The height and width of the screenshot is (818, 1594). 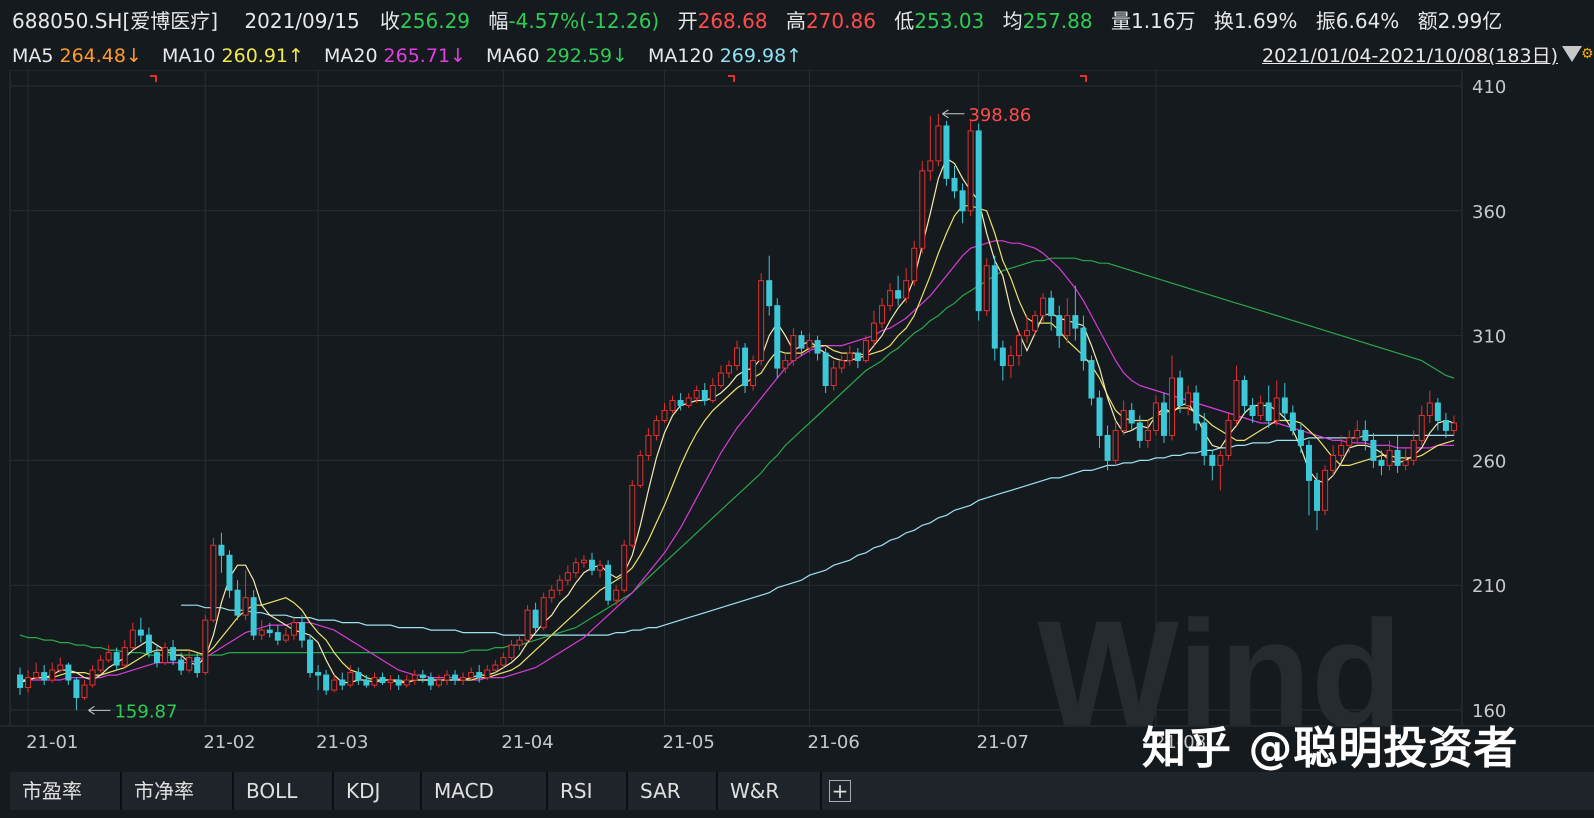 I want to click on chevron-down-icon, so click(x=1572, y=54).